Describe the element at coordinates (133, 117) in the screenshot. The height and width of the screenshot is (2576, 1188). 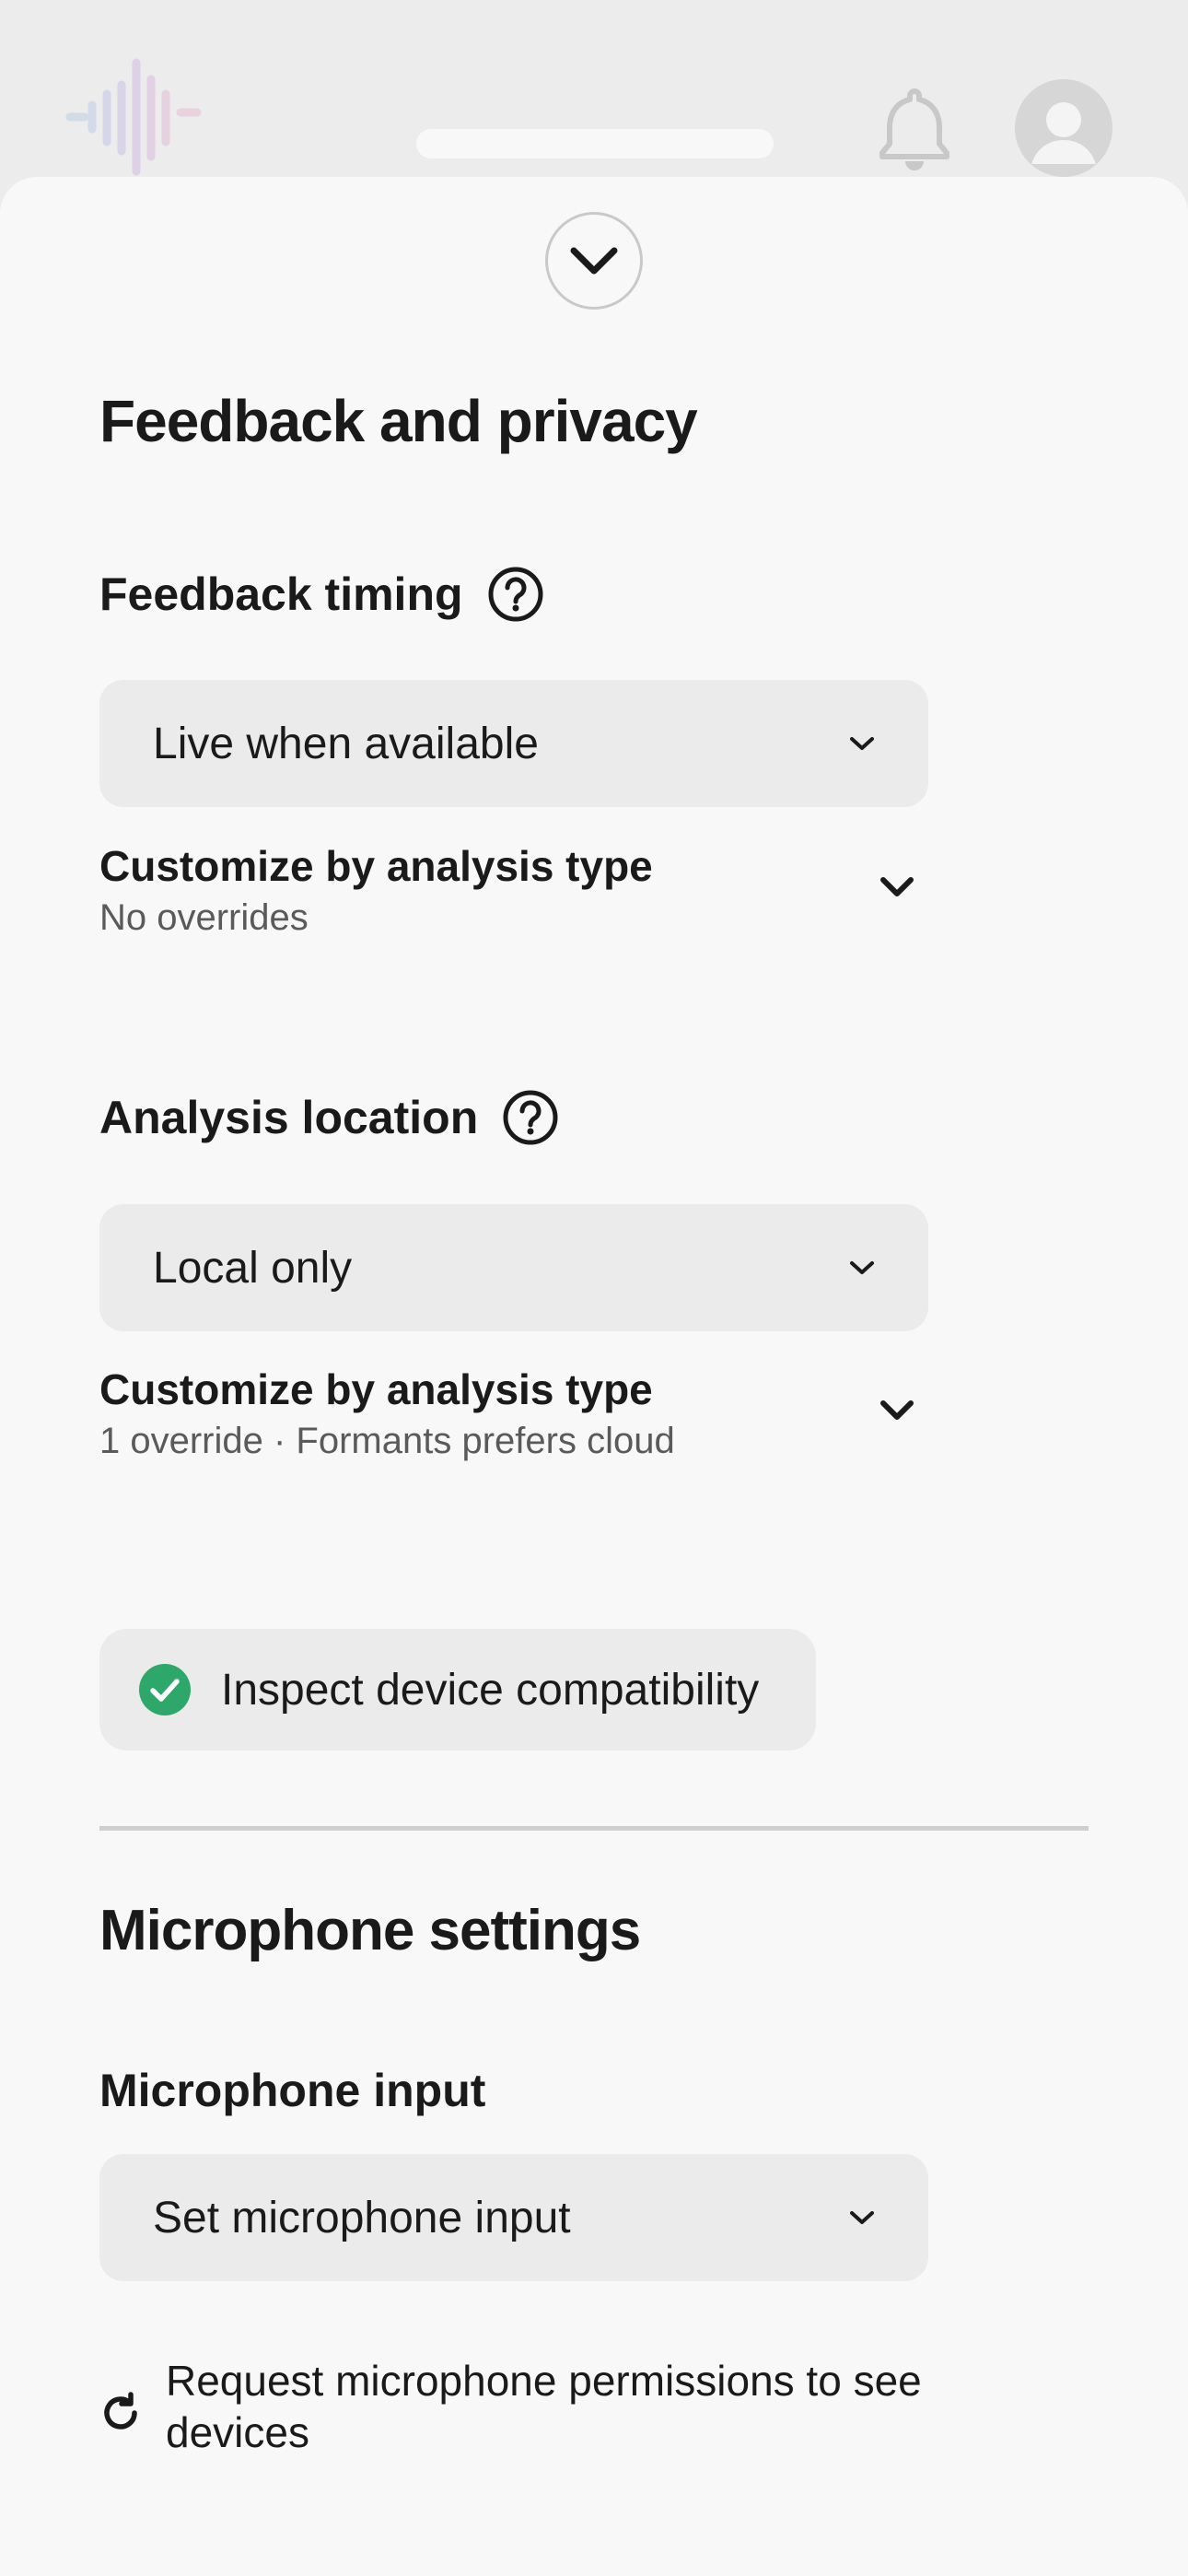
I see `sound-wave-logo-icon` at that location.